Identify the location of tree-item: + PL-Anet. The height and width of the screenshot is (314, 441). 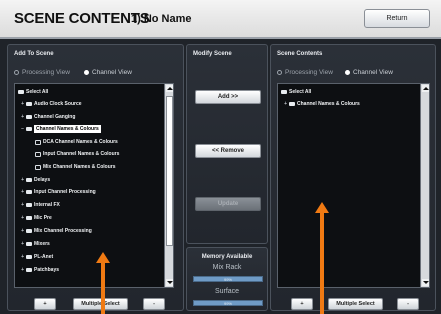
(35, 257).